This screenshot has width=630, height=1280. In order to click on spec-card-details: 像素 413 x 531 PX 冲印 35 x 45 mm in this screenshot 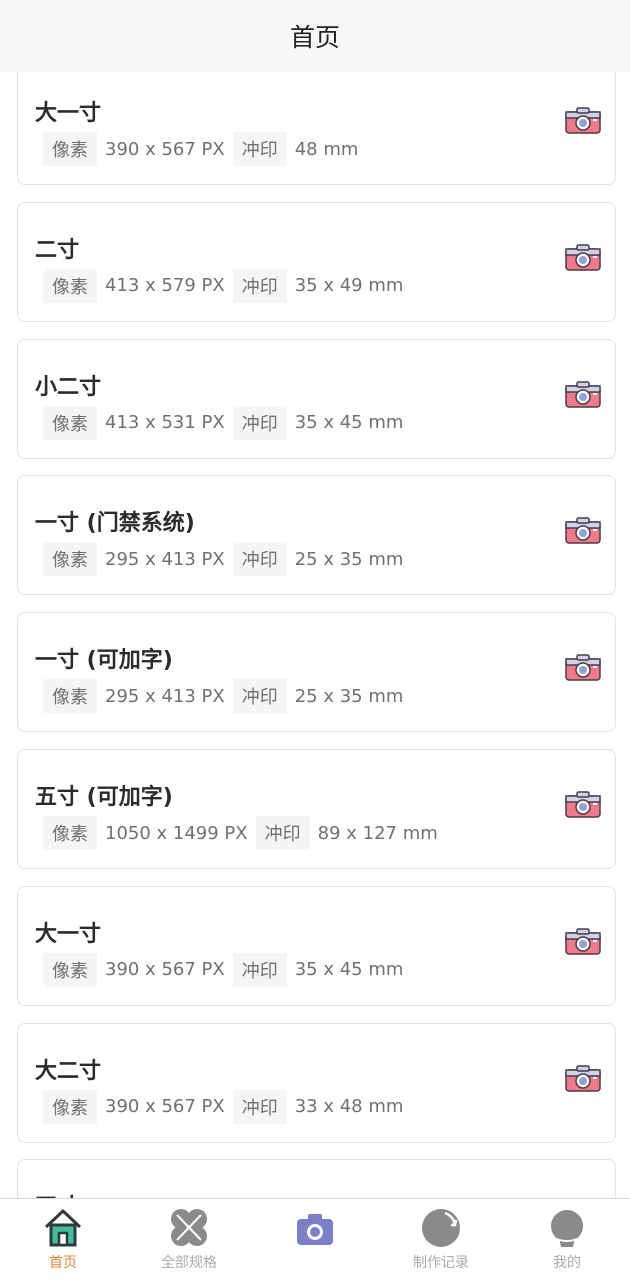, I will do `click(227, 422)`.